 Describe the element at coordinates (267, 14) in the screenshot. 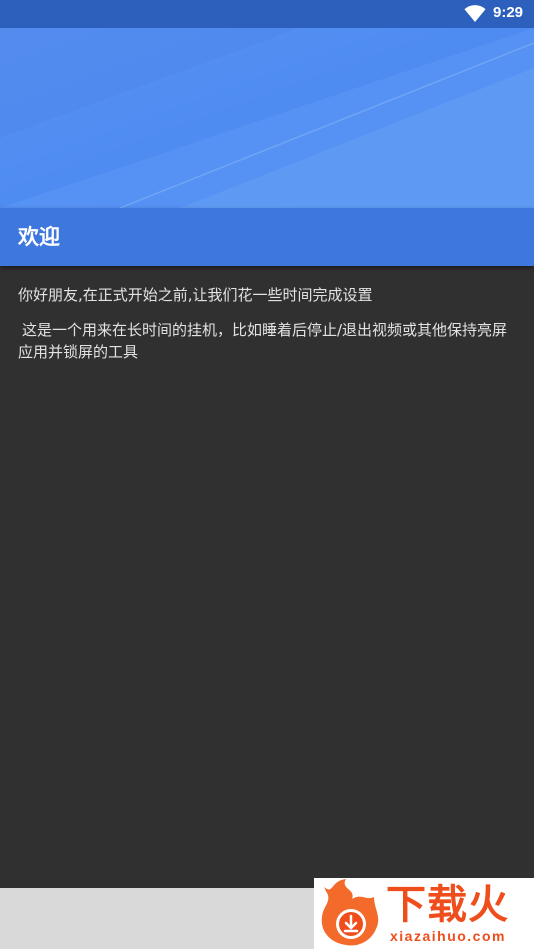

I see `status-bar: 9:29` at that location.